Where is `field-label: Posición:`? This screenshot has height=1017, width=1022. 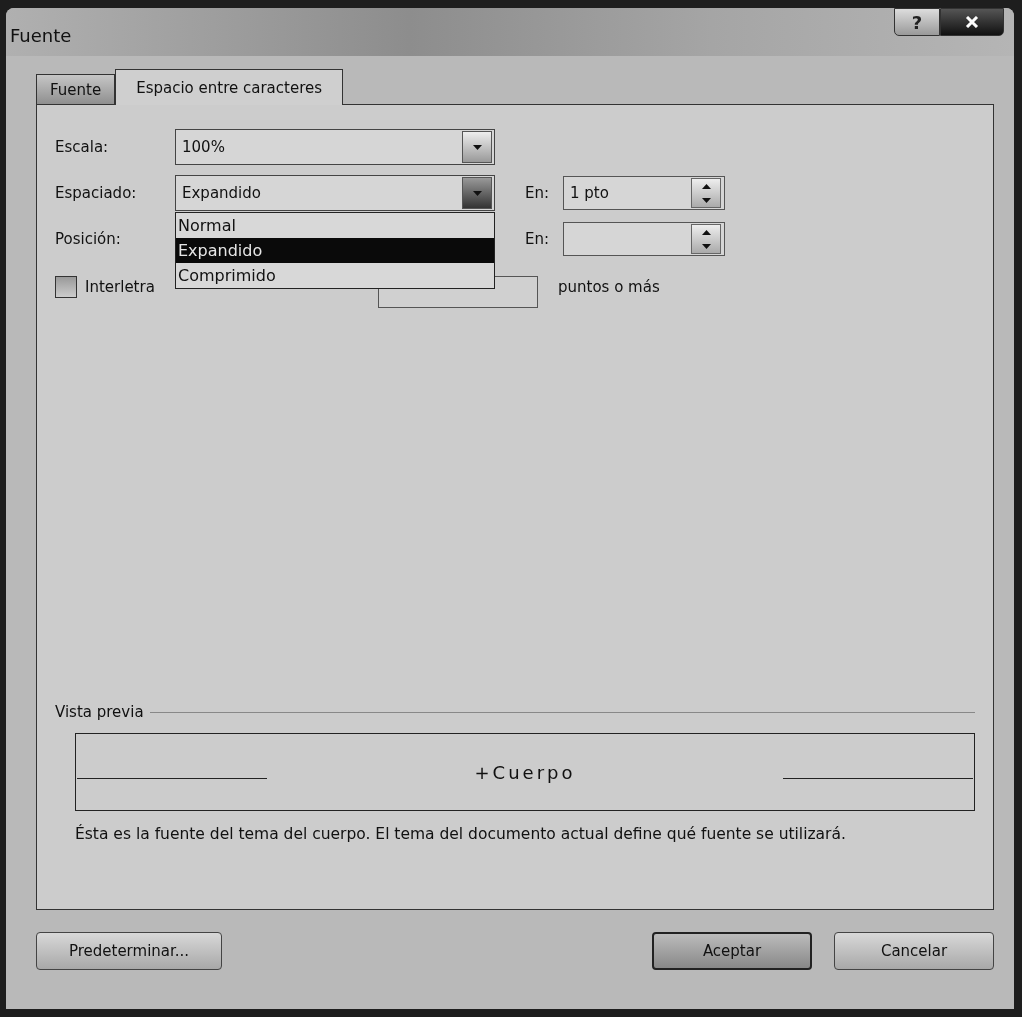
field-label: Posición: is located at coordinates (88, 239).